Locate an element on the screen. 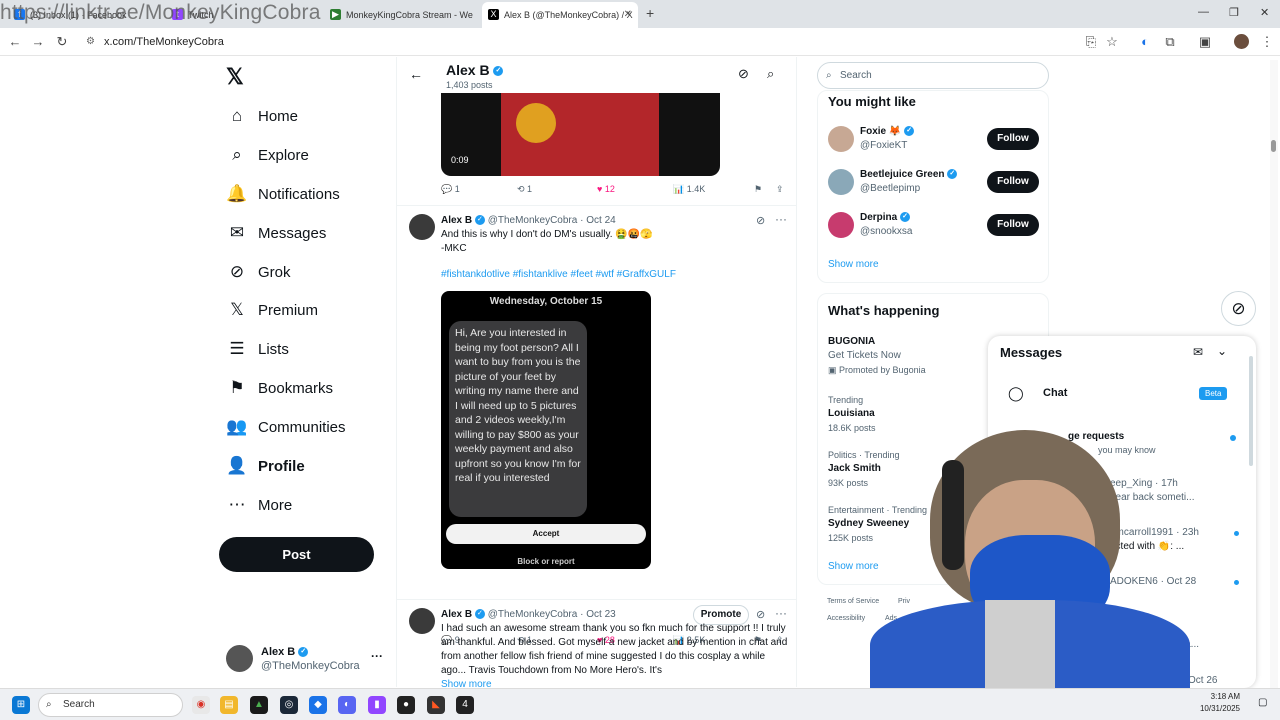 The width and height of the screenshot is (1280, 720). reply-button: 💬 1 is located at coordinates (450, 189).